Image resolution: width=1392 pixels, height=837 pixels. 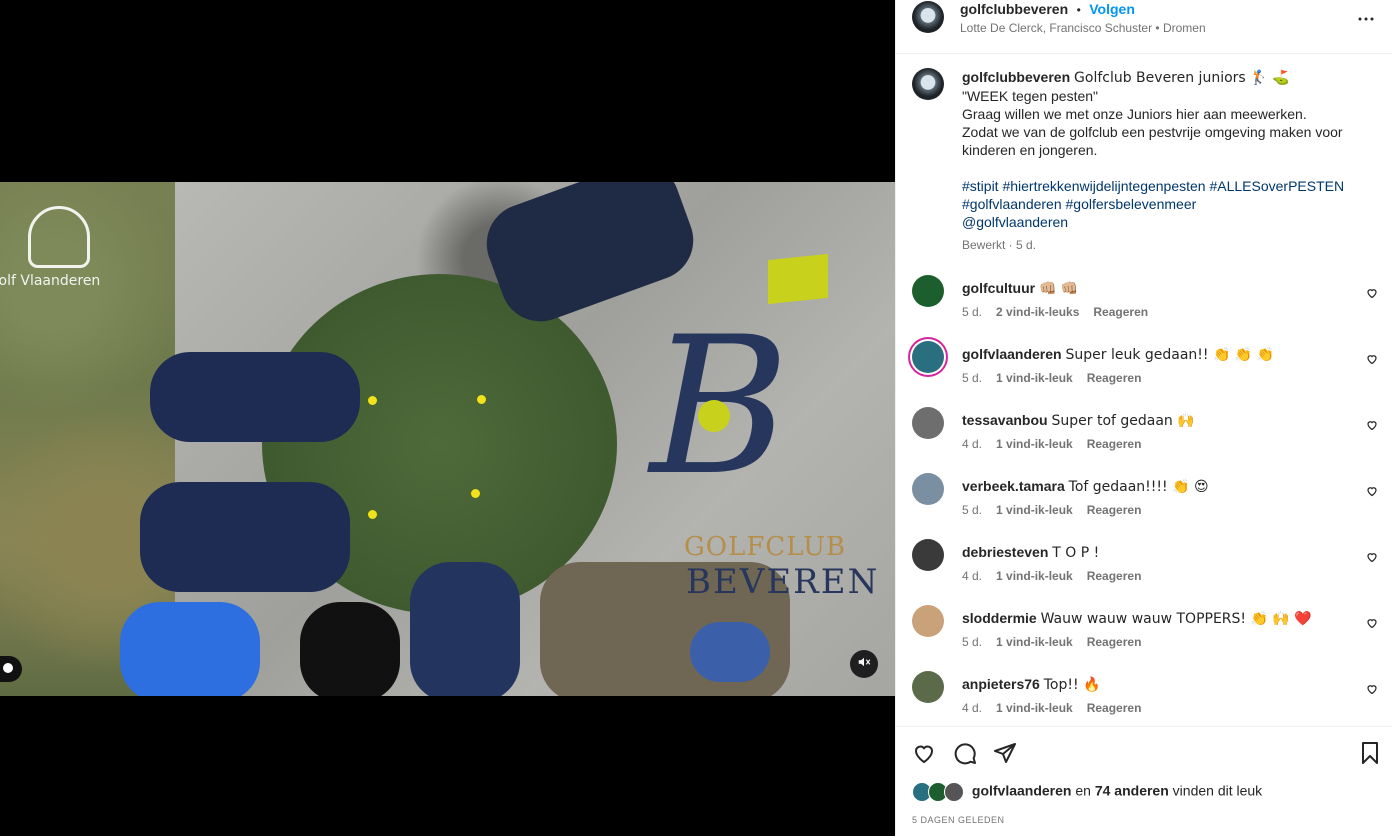 What do you see at coordinates (924, 753) in the screenshot?
I see `heart-icon` at bounding box center [924, 753].